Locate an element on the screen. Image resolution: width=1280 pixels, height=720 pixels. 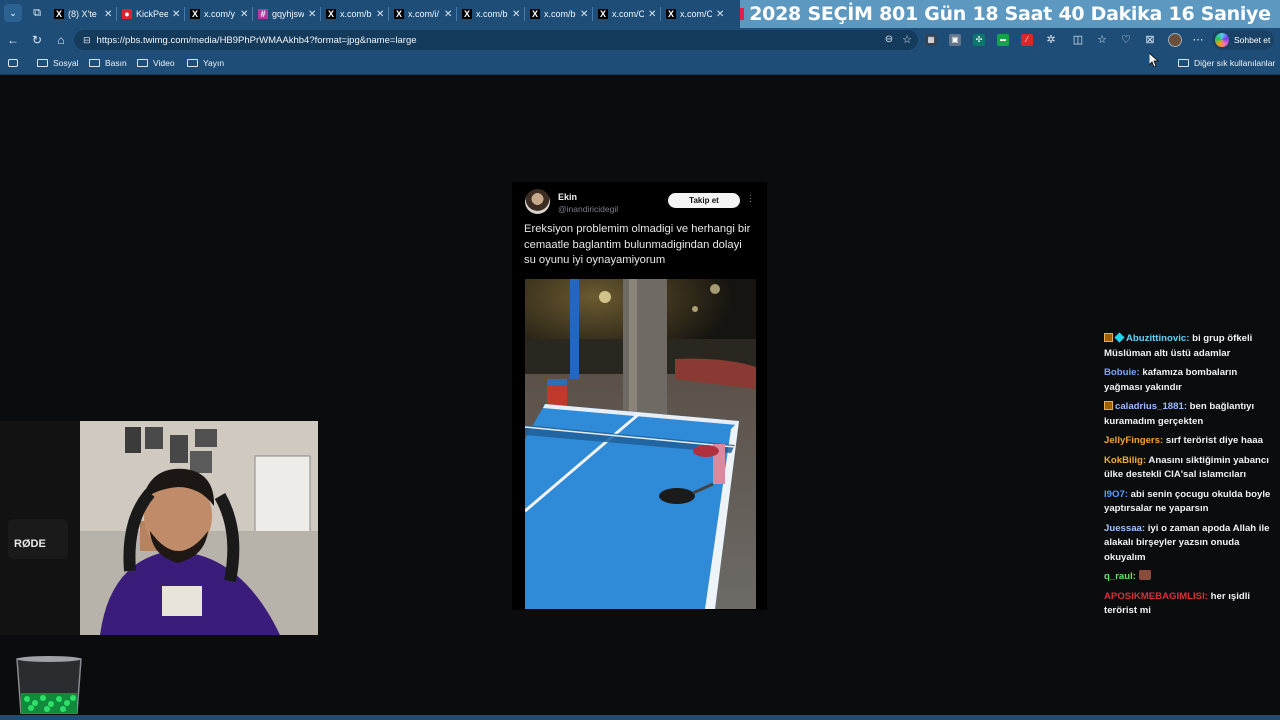
chat-username: Bobuie is located at coordinates (1120, 372).